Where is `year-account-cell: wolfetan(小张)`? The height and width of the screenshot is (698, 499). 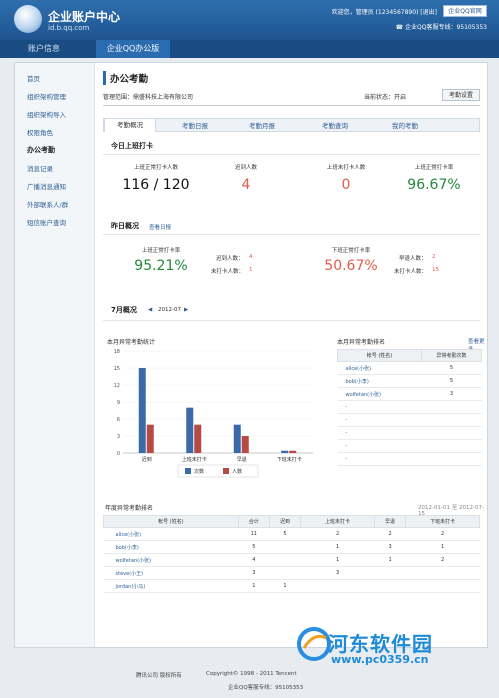
year-account-cell: wolfetan(小张) is located at coordinates (171, 560).